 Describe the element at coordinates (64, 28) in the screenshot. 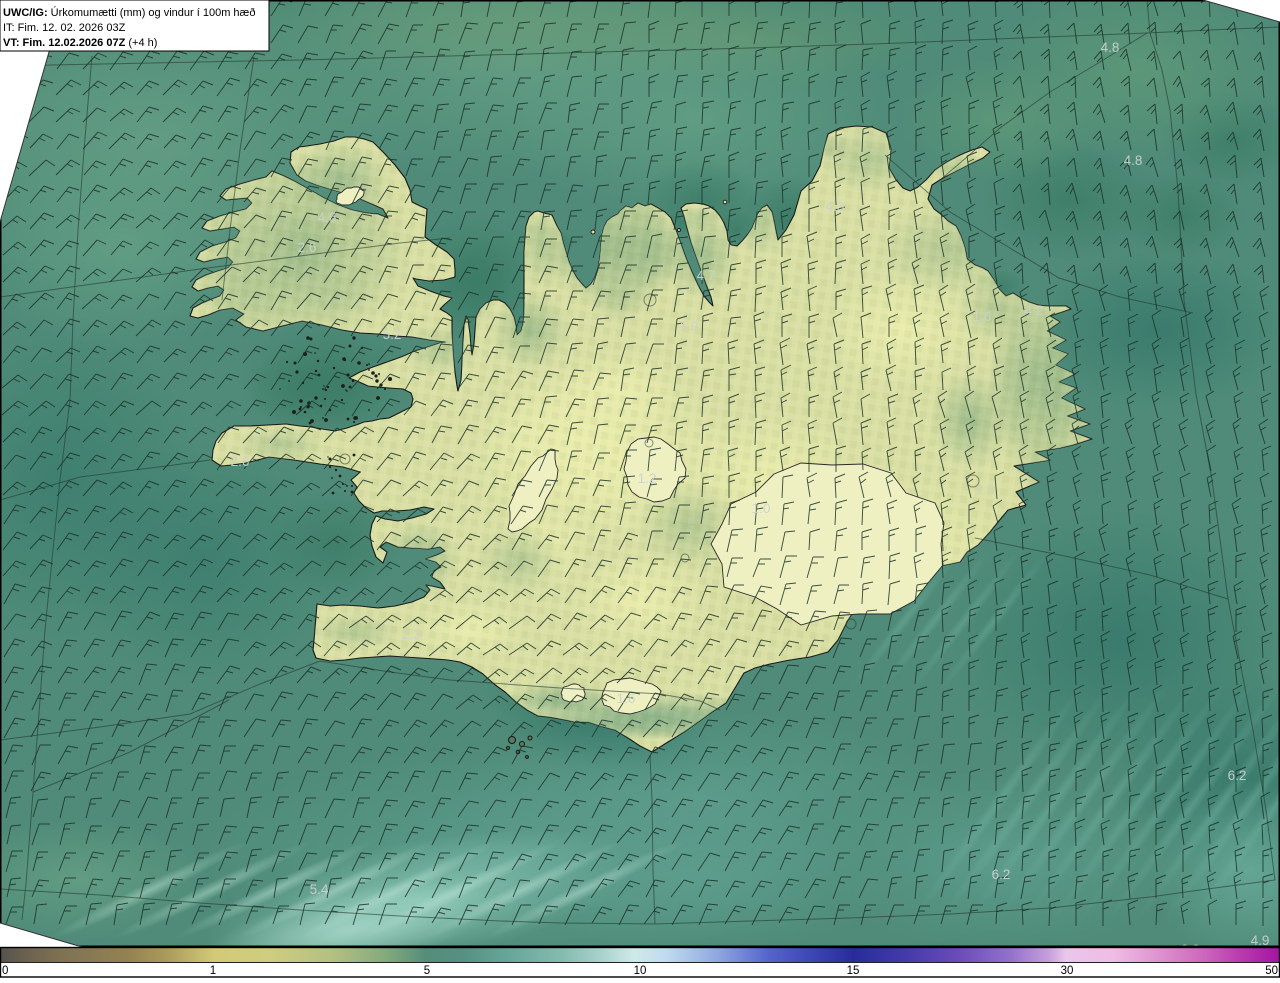

I see `svg-text: IT: Fim. 12. 02. 2026 03Z` at that location.